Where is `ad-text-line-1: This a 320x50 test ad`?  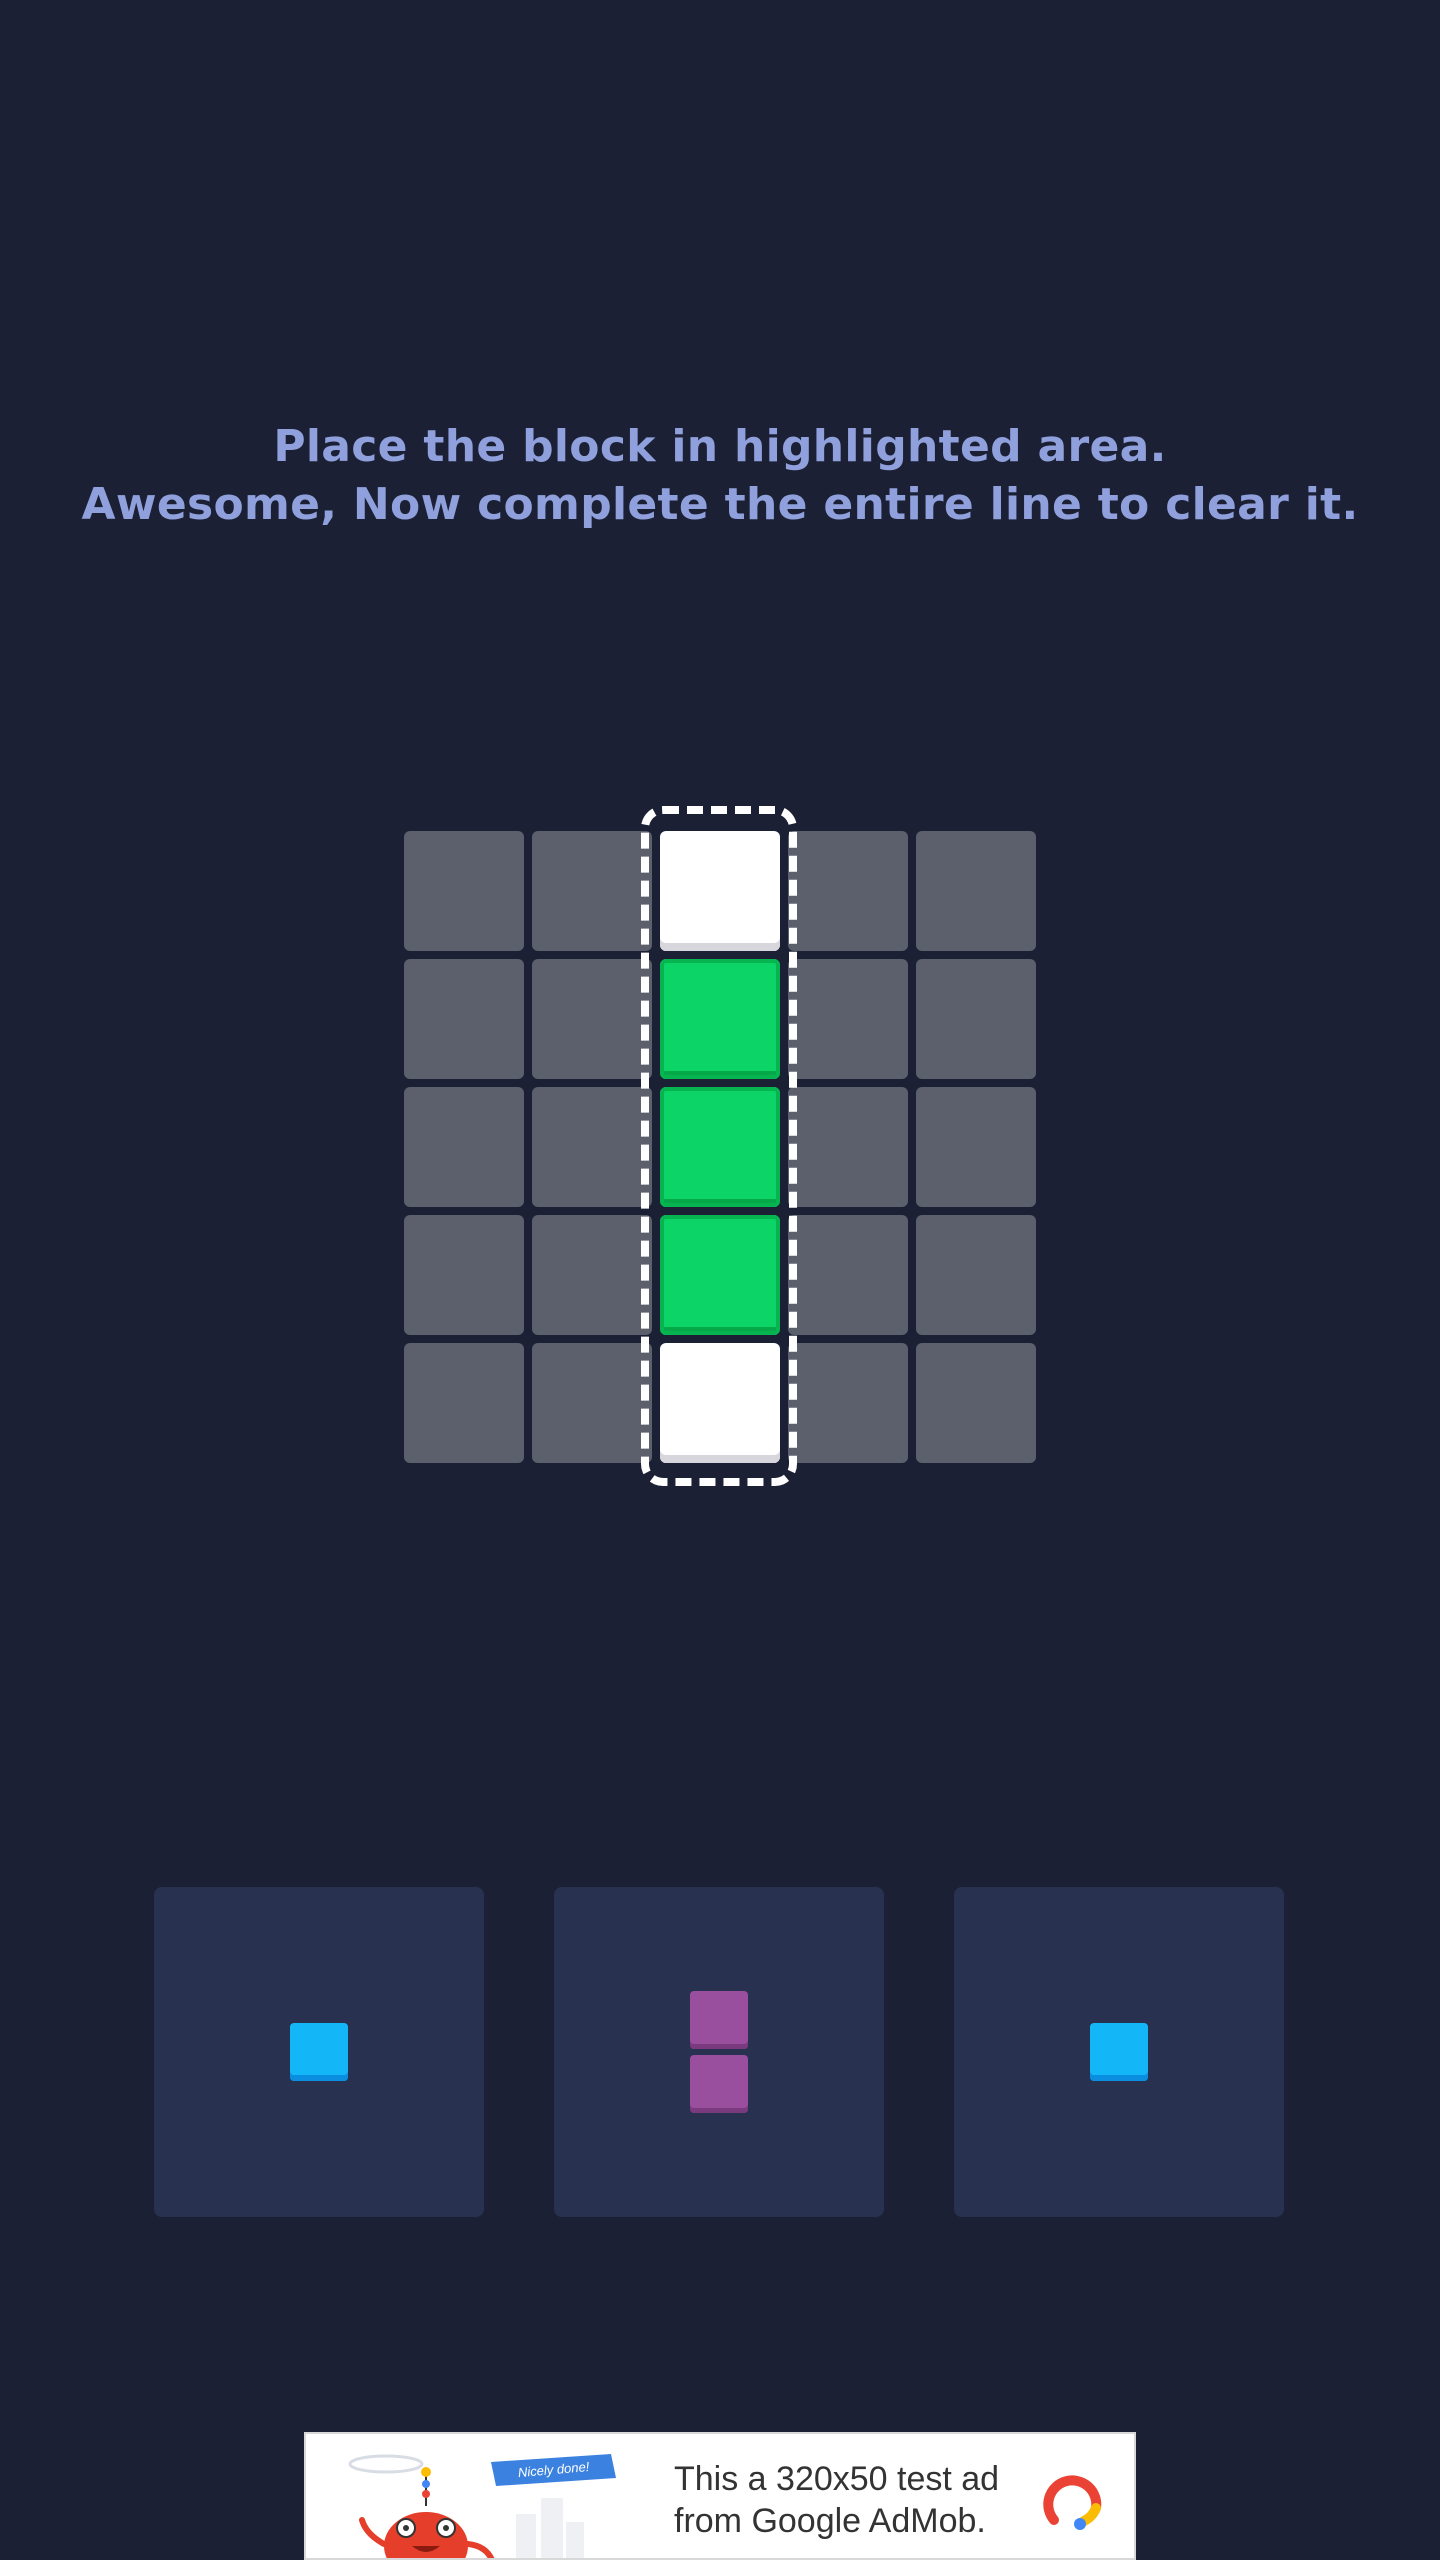
ad-text-line-1: This a 320x50 test ad is located at coordinates (837, 2479).